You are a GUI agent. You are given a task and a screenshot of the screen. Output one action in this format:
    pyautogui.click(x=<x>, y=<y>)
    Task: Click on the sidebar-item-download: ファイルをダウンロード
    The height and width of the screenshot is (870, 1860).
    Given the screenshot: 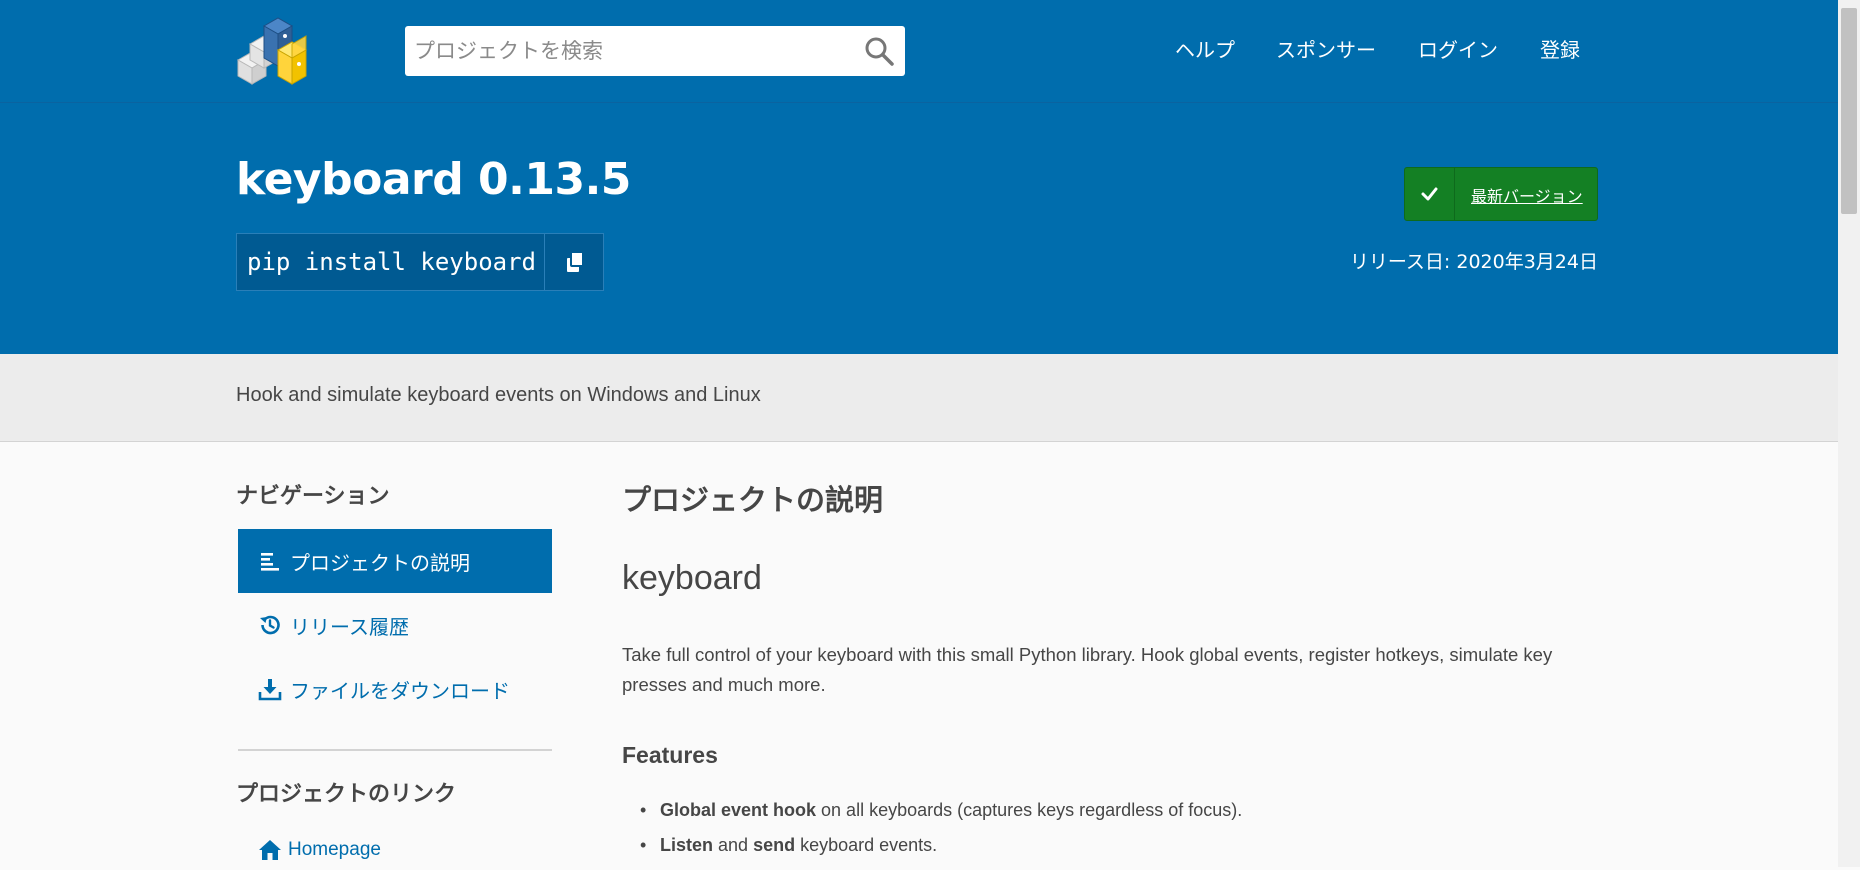 What is the action you would take?
    pyautogui.click(x=395, y=689)
    